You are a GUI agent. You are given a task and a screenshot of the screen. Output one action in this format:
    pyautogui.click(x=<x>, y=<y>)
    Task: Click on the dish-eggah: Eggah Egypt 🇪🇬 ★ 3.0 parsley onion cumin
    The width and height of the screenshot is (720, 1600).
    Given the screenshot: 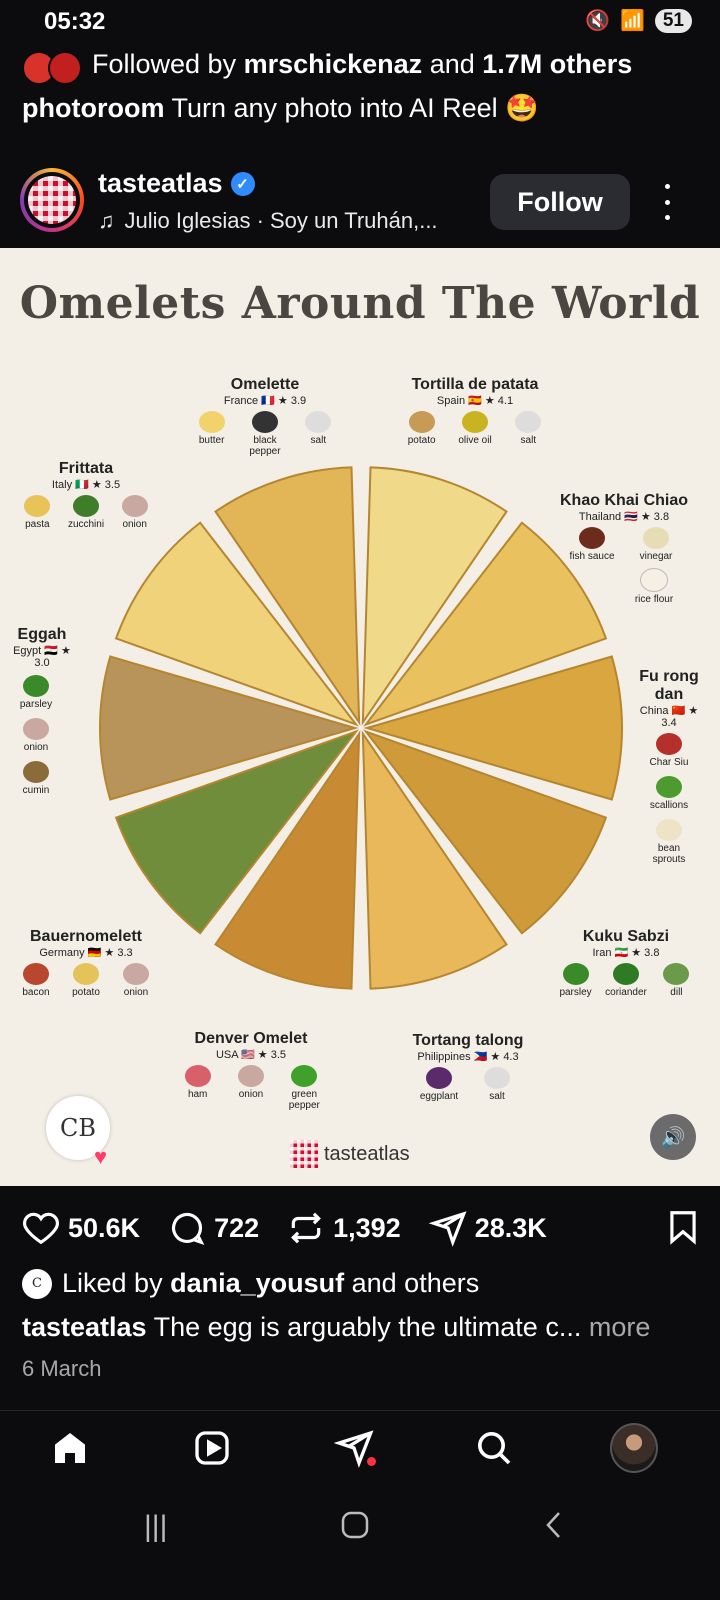 What is the action you would take?
    pyautogui.click(x=42, y=711)
    